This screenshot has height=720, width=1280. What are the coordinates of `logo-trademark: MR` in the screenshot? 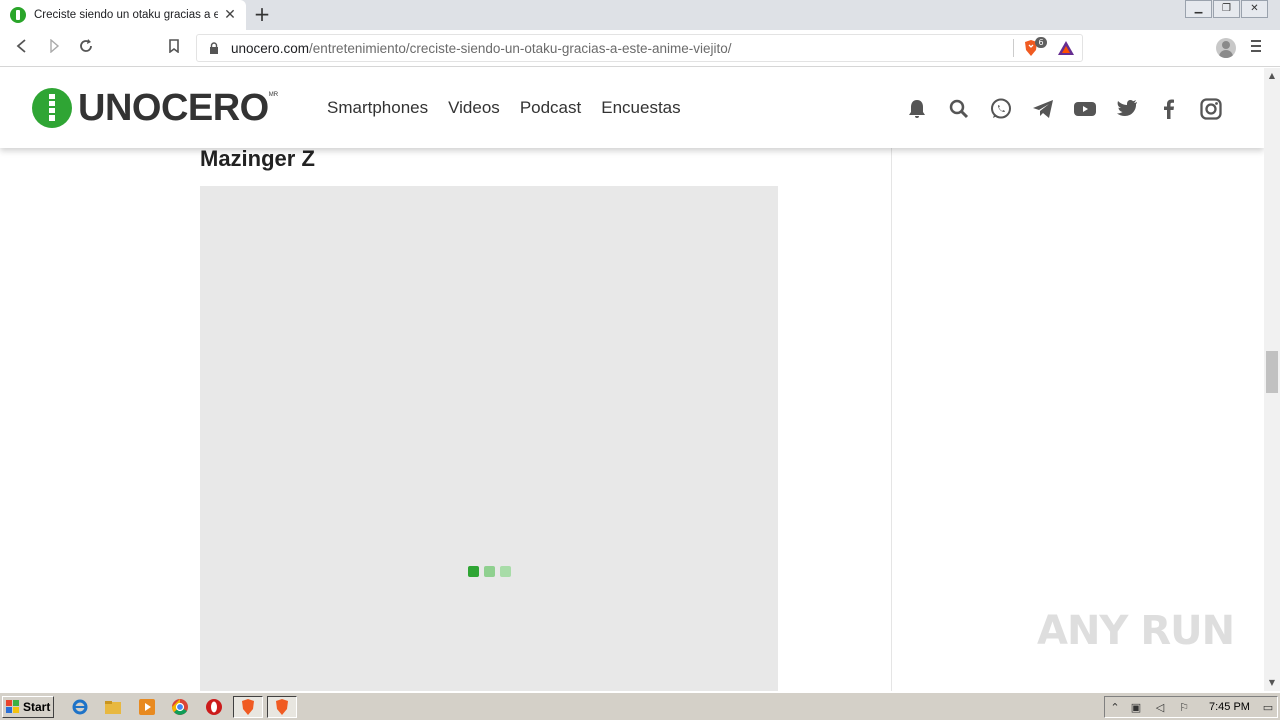 It's located at (273, 95).